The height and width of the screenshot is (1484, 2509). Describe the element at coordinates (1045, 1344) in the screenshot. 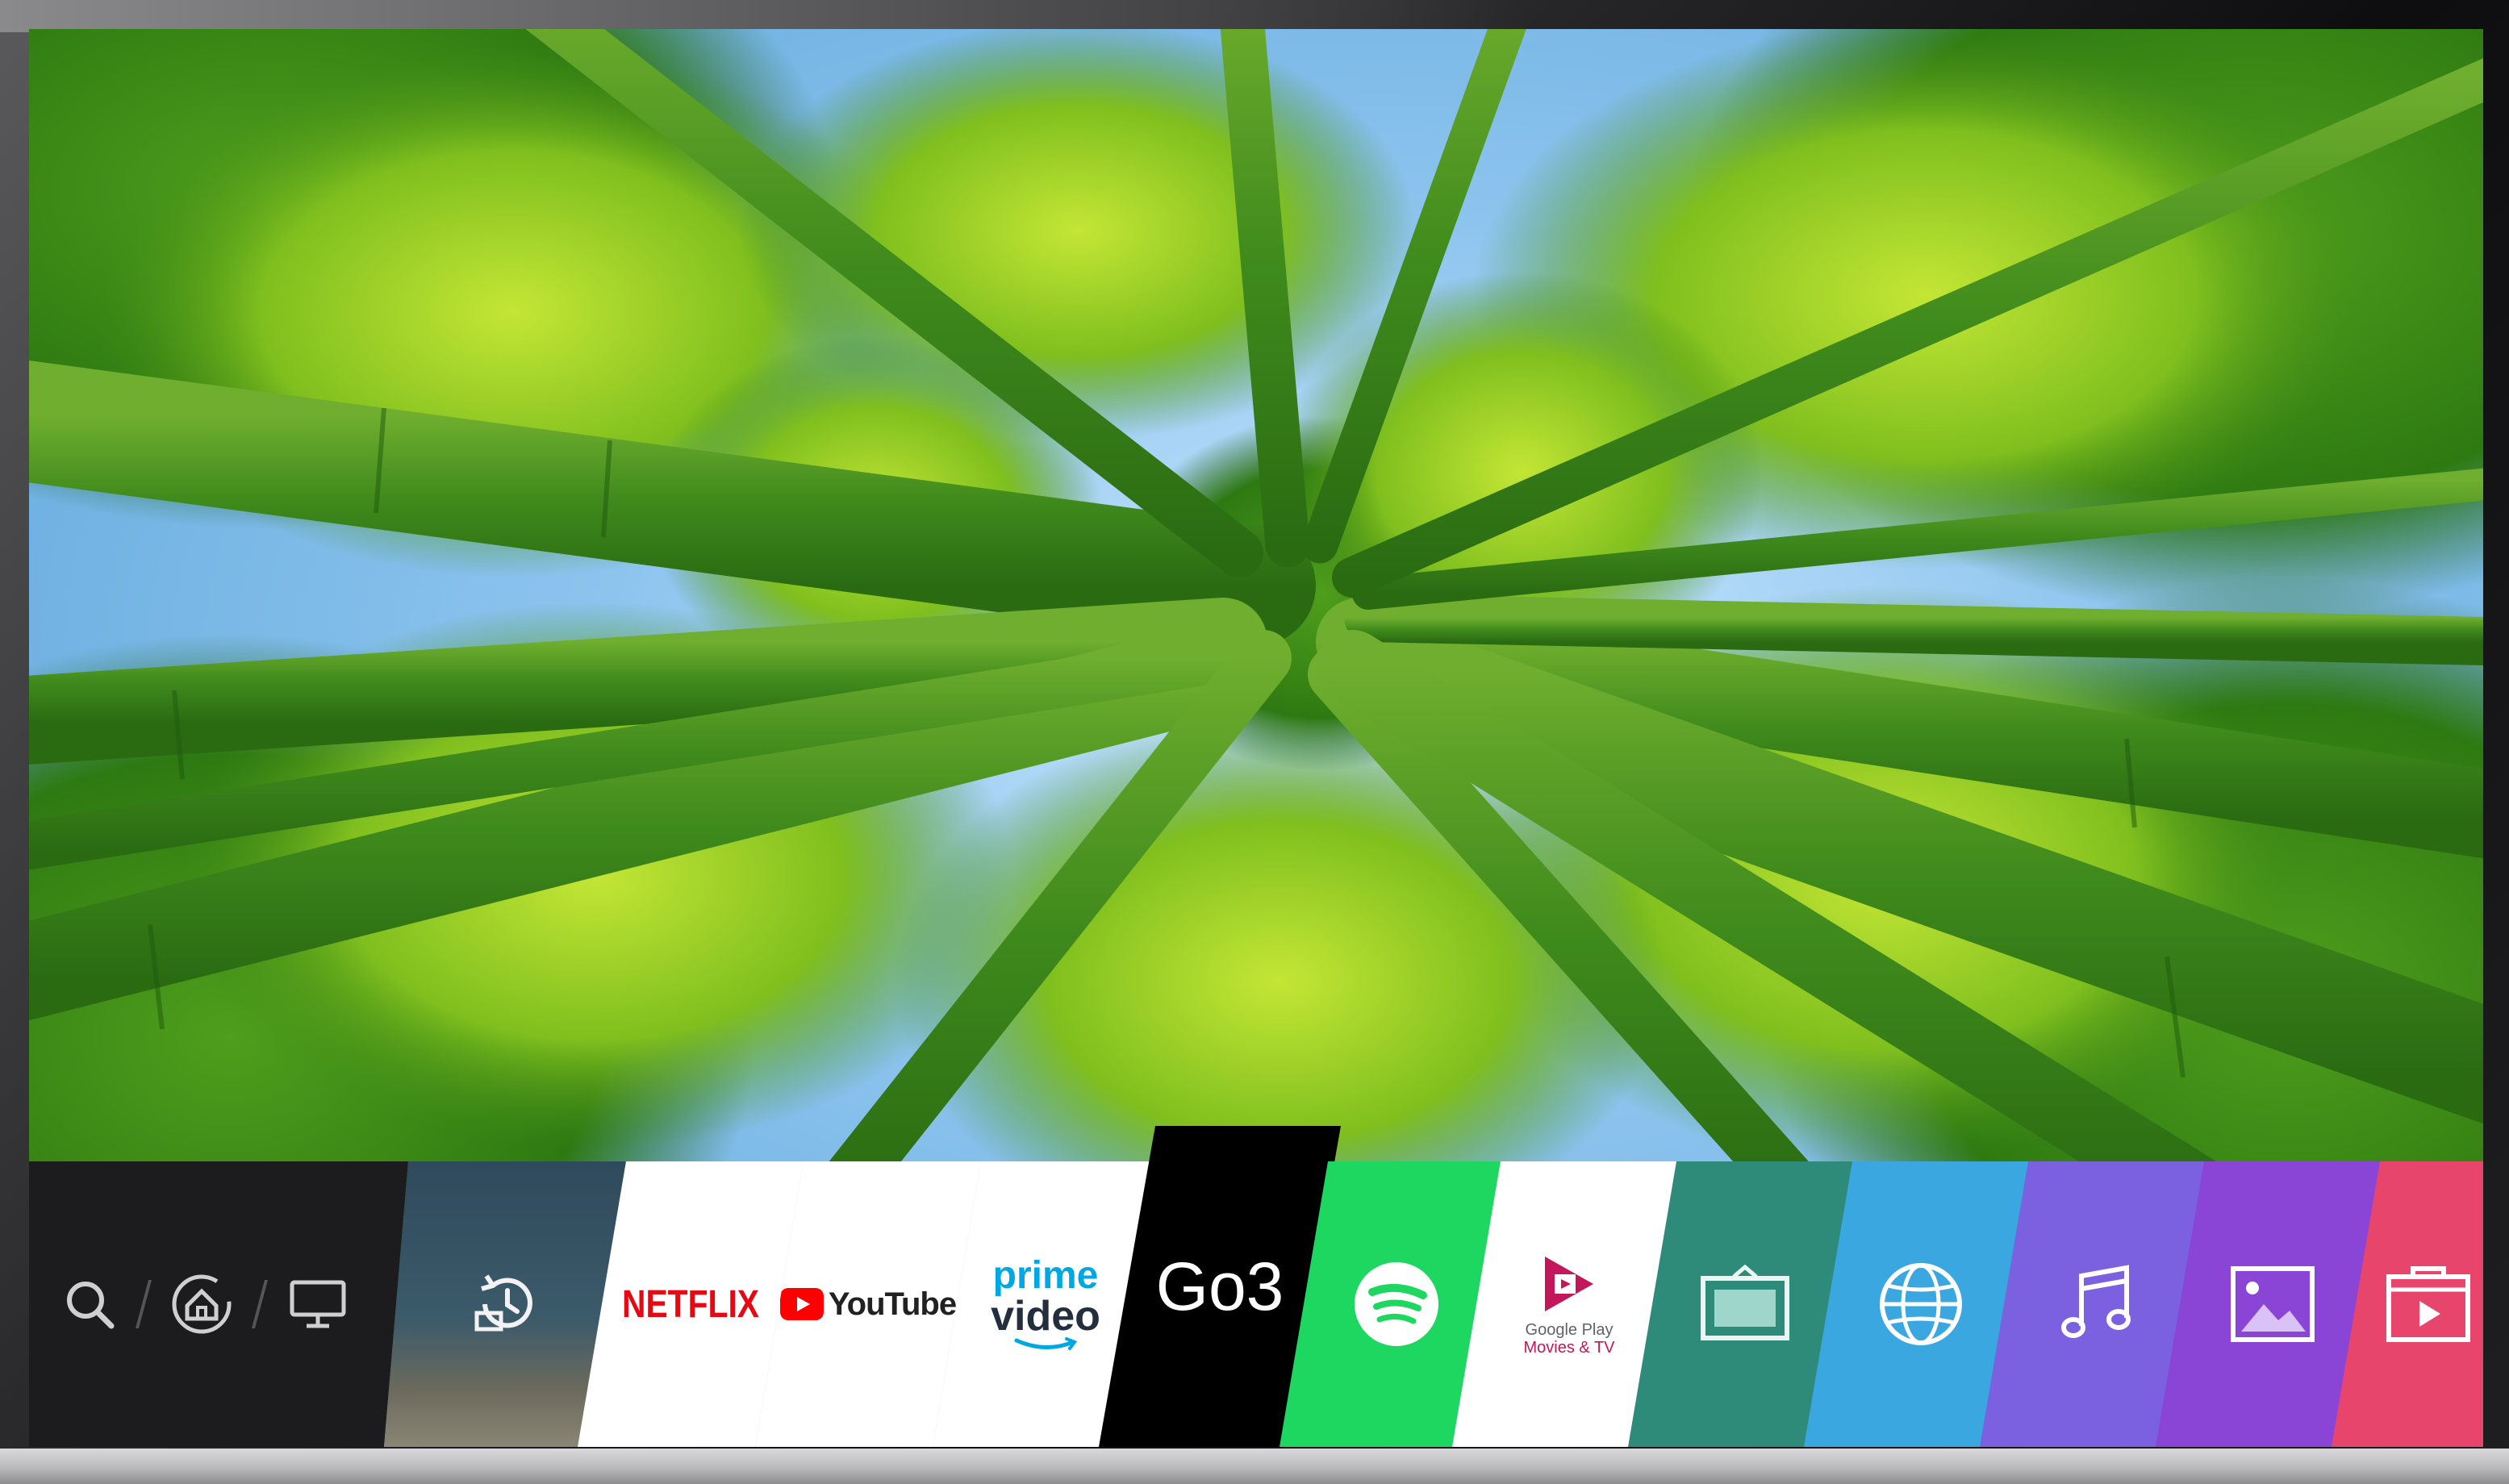

I see `amazon-smile-icon` at that location.